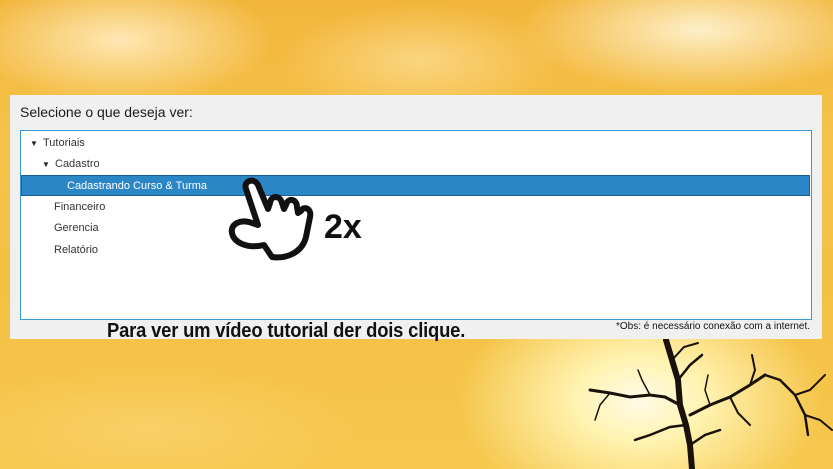 The height and width of the screenshot is (469, 833). What do you see at coordinates (77, 164) in the screenshot?
I see `tree-node-label: Cadastro` at bounding box center [77, 164].